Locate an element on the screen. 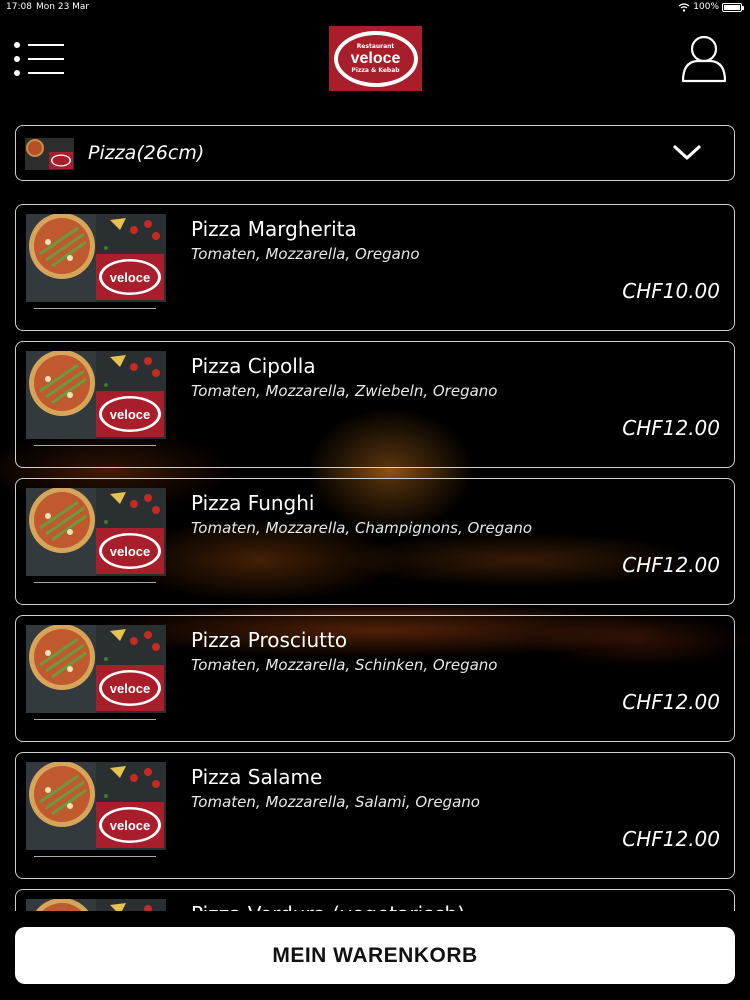 This screenshot has height=1000, width=750. category-thumbnail is located at coordinates (49, 154).